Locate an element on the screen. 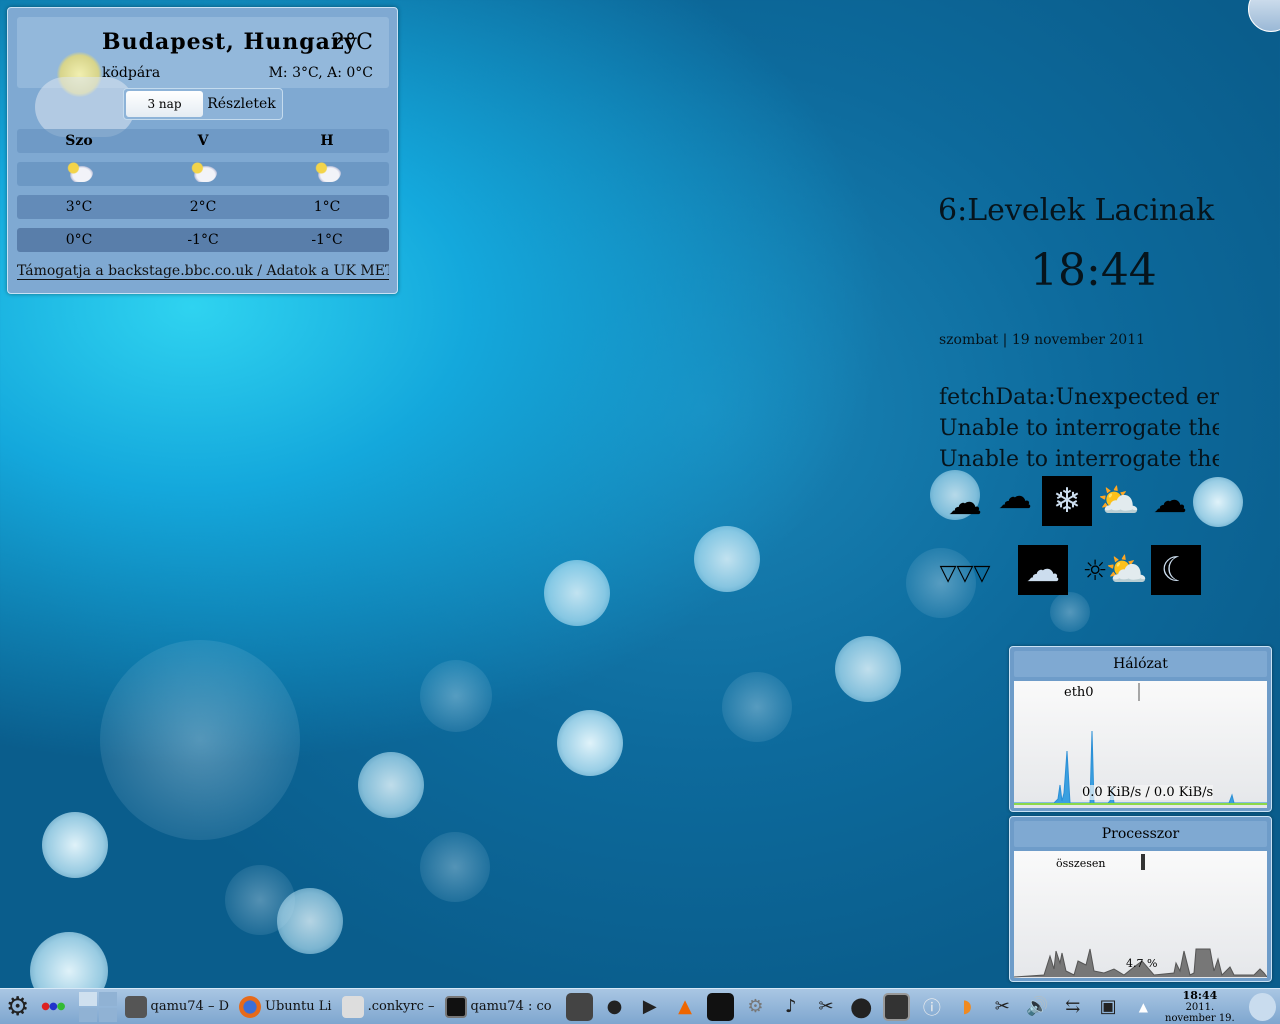 Image resolution: width=1280 pixels, height=1024 pixels. taskbar-clock: 18:44 2011. november 19. is located at coordinates (1200, 1006).